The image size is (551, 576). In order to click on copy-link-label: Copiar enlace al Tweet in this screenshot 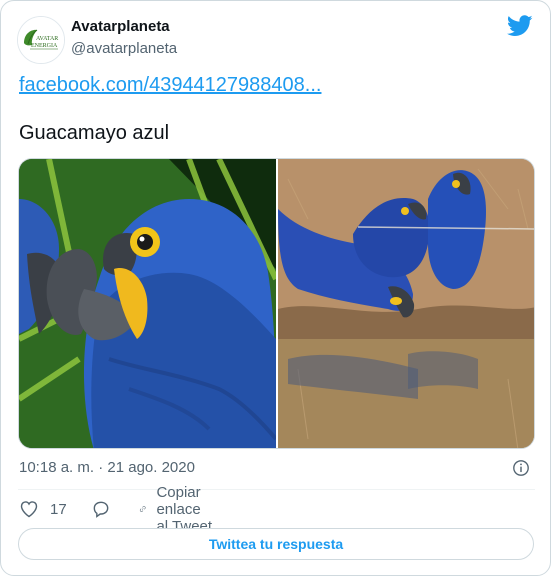, I will do `click(184, 509)`.